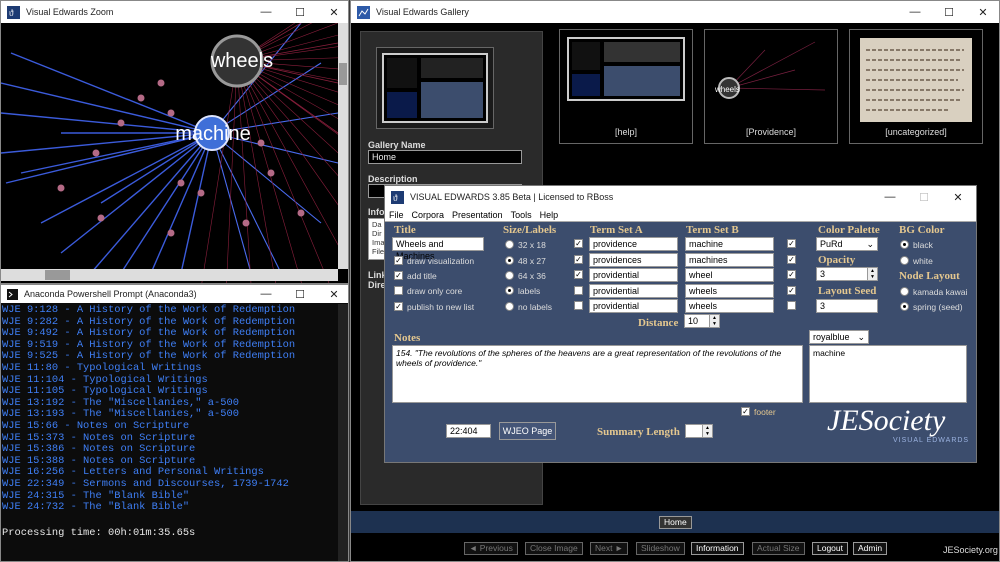 Image resolution: width=1000 pixels, height=562 pixels. What do you see at coordinates (904, 306) in the screenshot?
I see `spring-seed-radio` at bounding box center [904, 306].